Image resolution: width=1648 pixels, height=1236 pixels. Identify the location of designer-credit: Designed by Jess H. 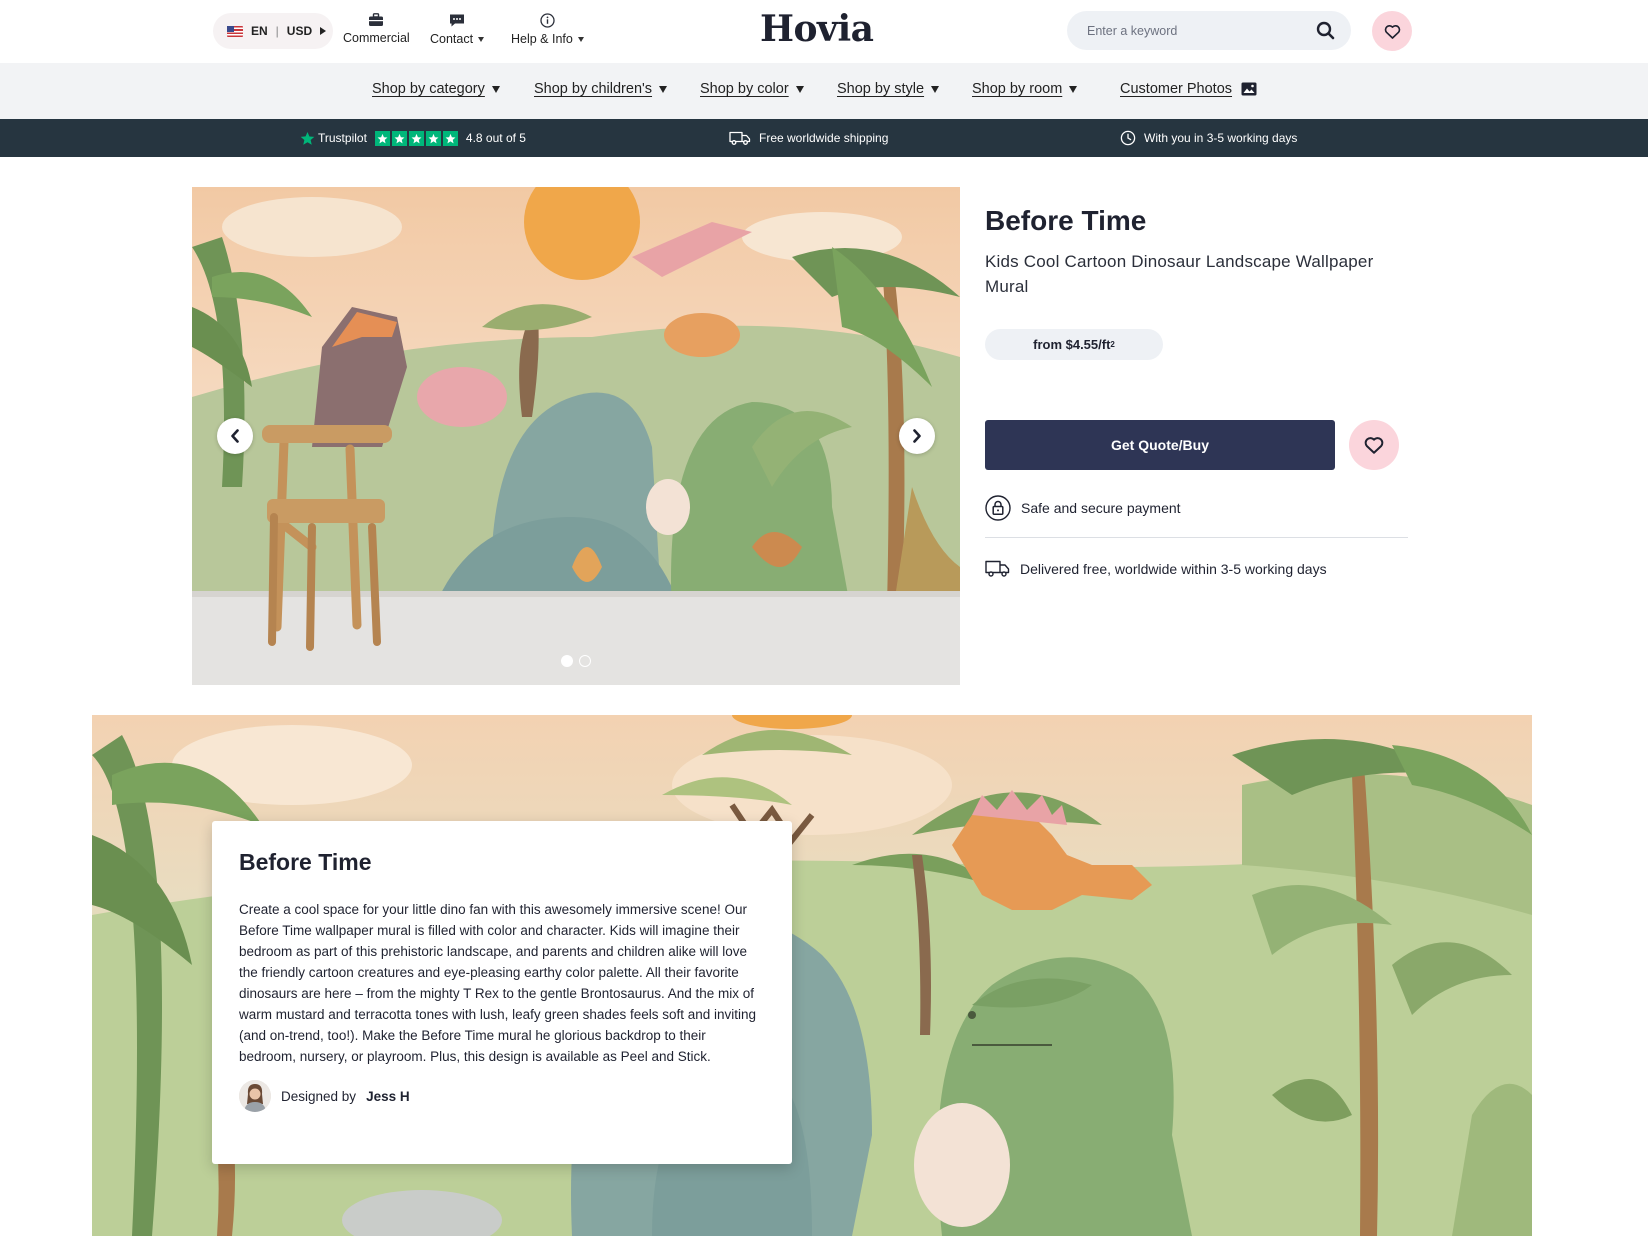
(502, 1096).